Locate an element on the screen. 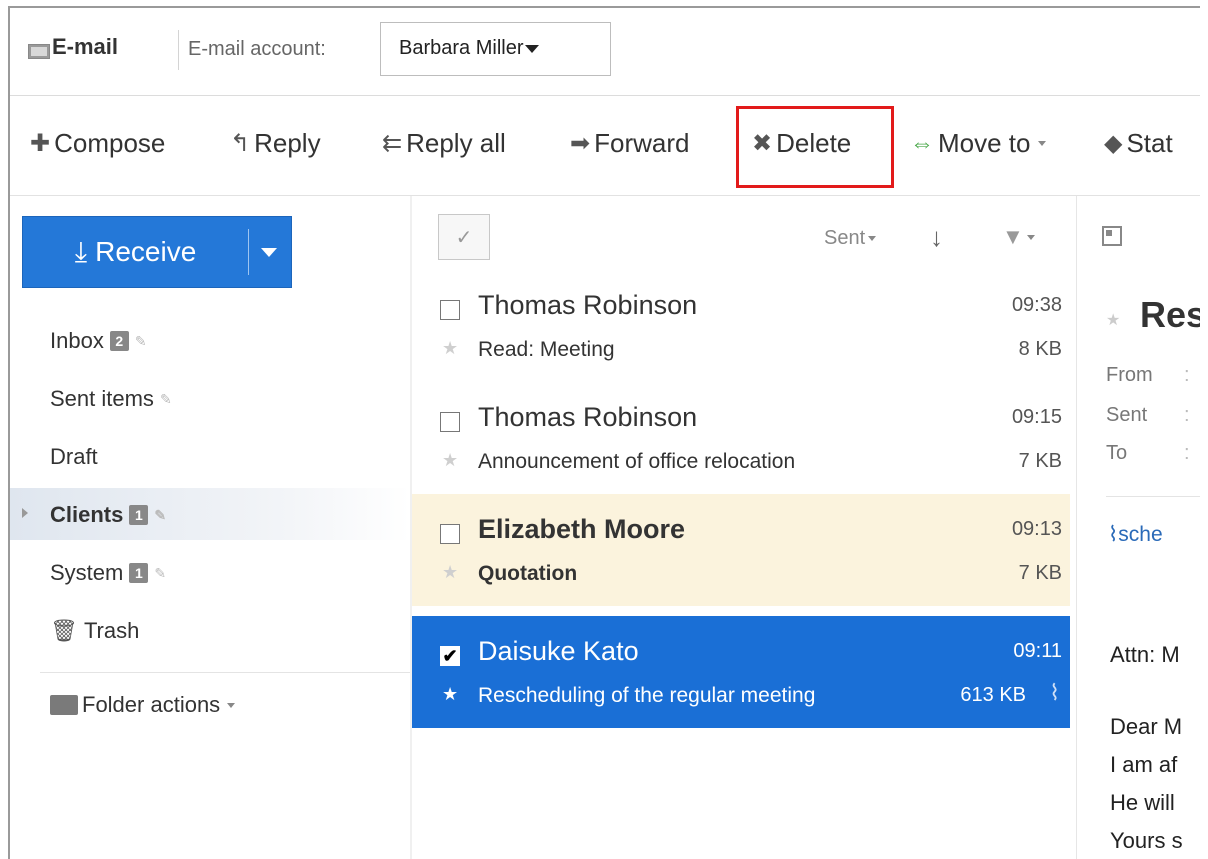 The height and width of the screenshot is (859, 1208). sort-direction-arrow-icon: ↓ is located at coordinates (936, 237).